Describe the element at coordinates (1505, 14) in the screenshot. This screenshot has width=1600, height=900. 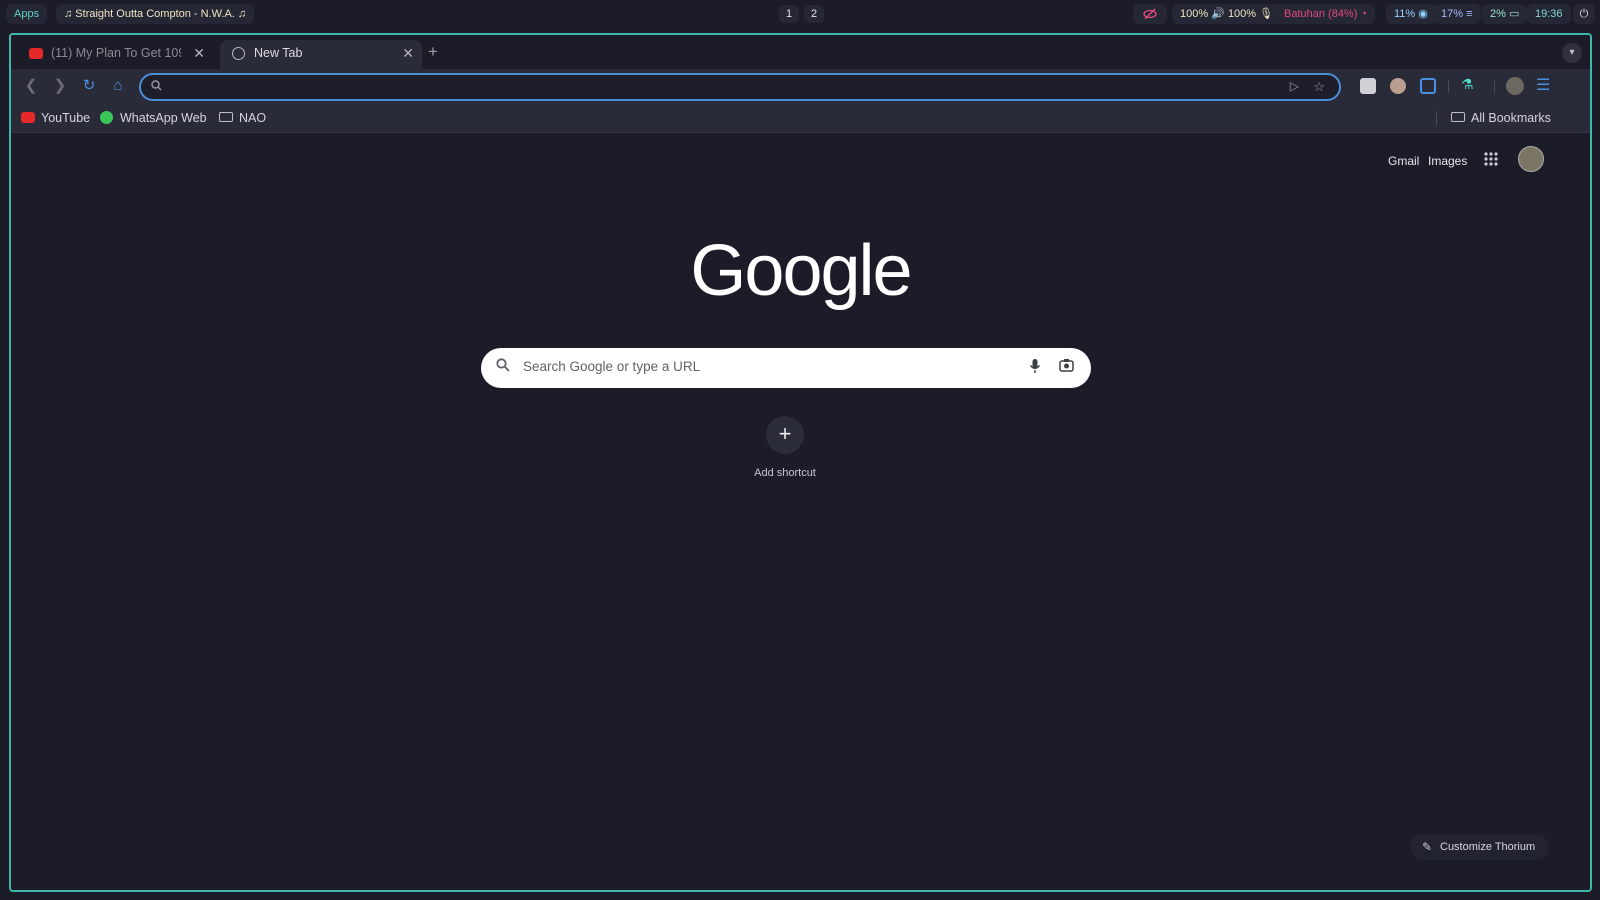
I see `battery-indicator: 2% ▭` at that location.